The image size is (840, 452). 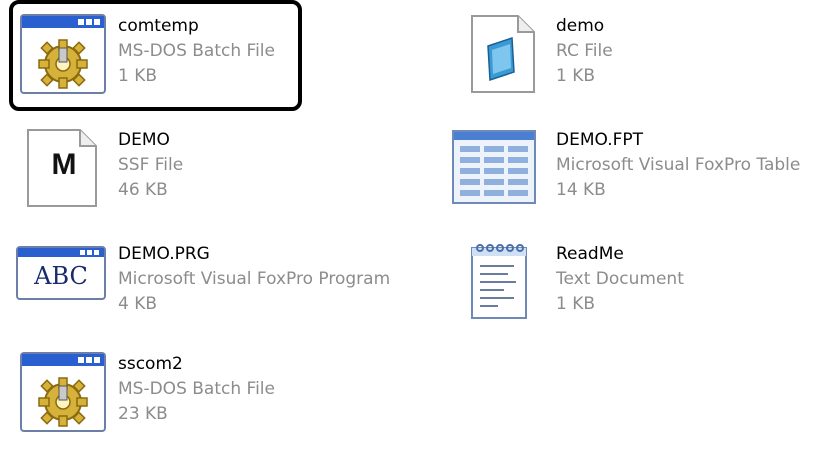 What do you see at coordinates (144, 140) in the screenshot?
I see `file-name: DEMO` at bounding box center [144, 140].